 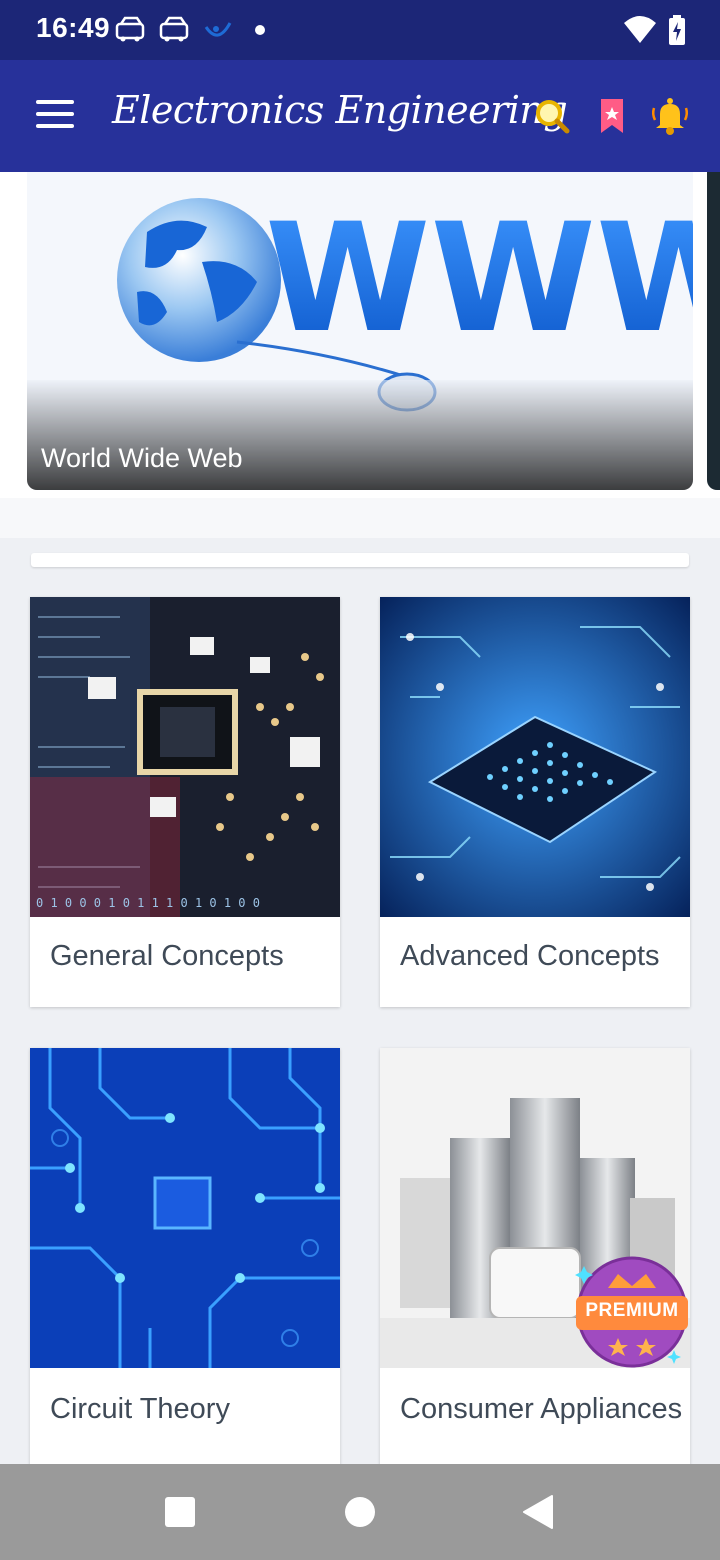 I want to click on next-banner-peek, so click(x=713, y=331).